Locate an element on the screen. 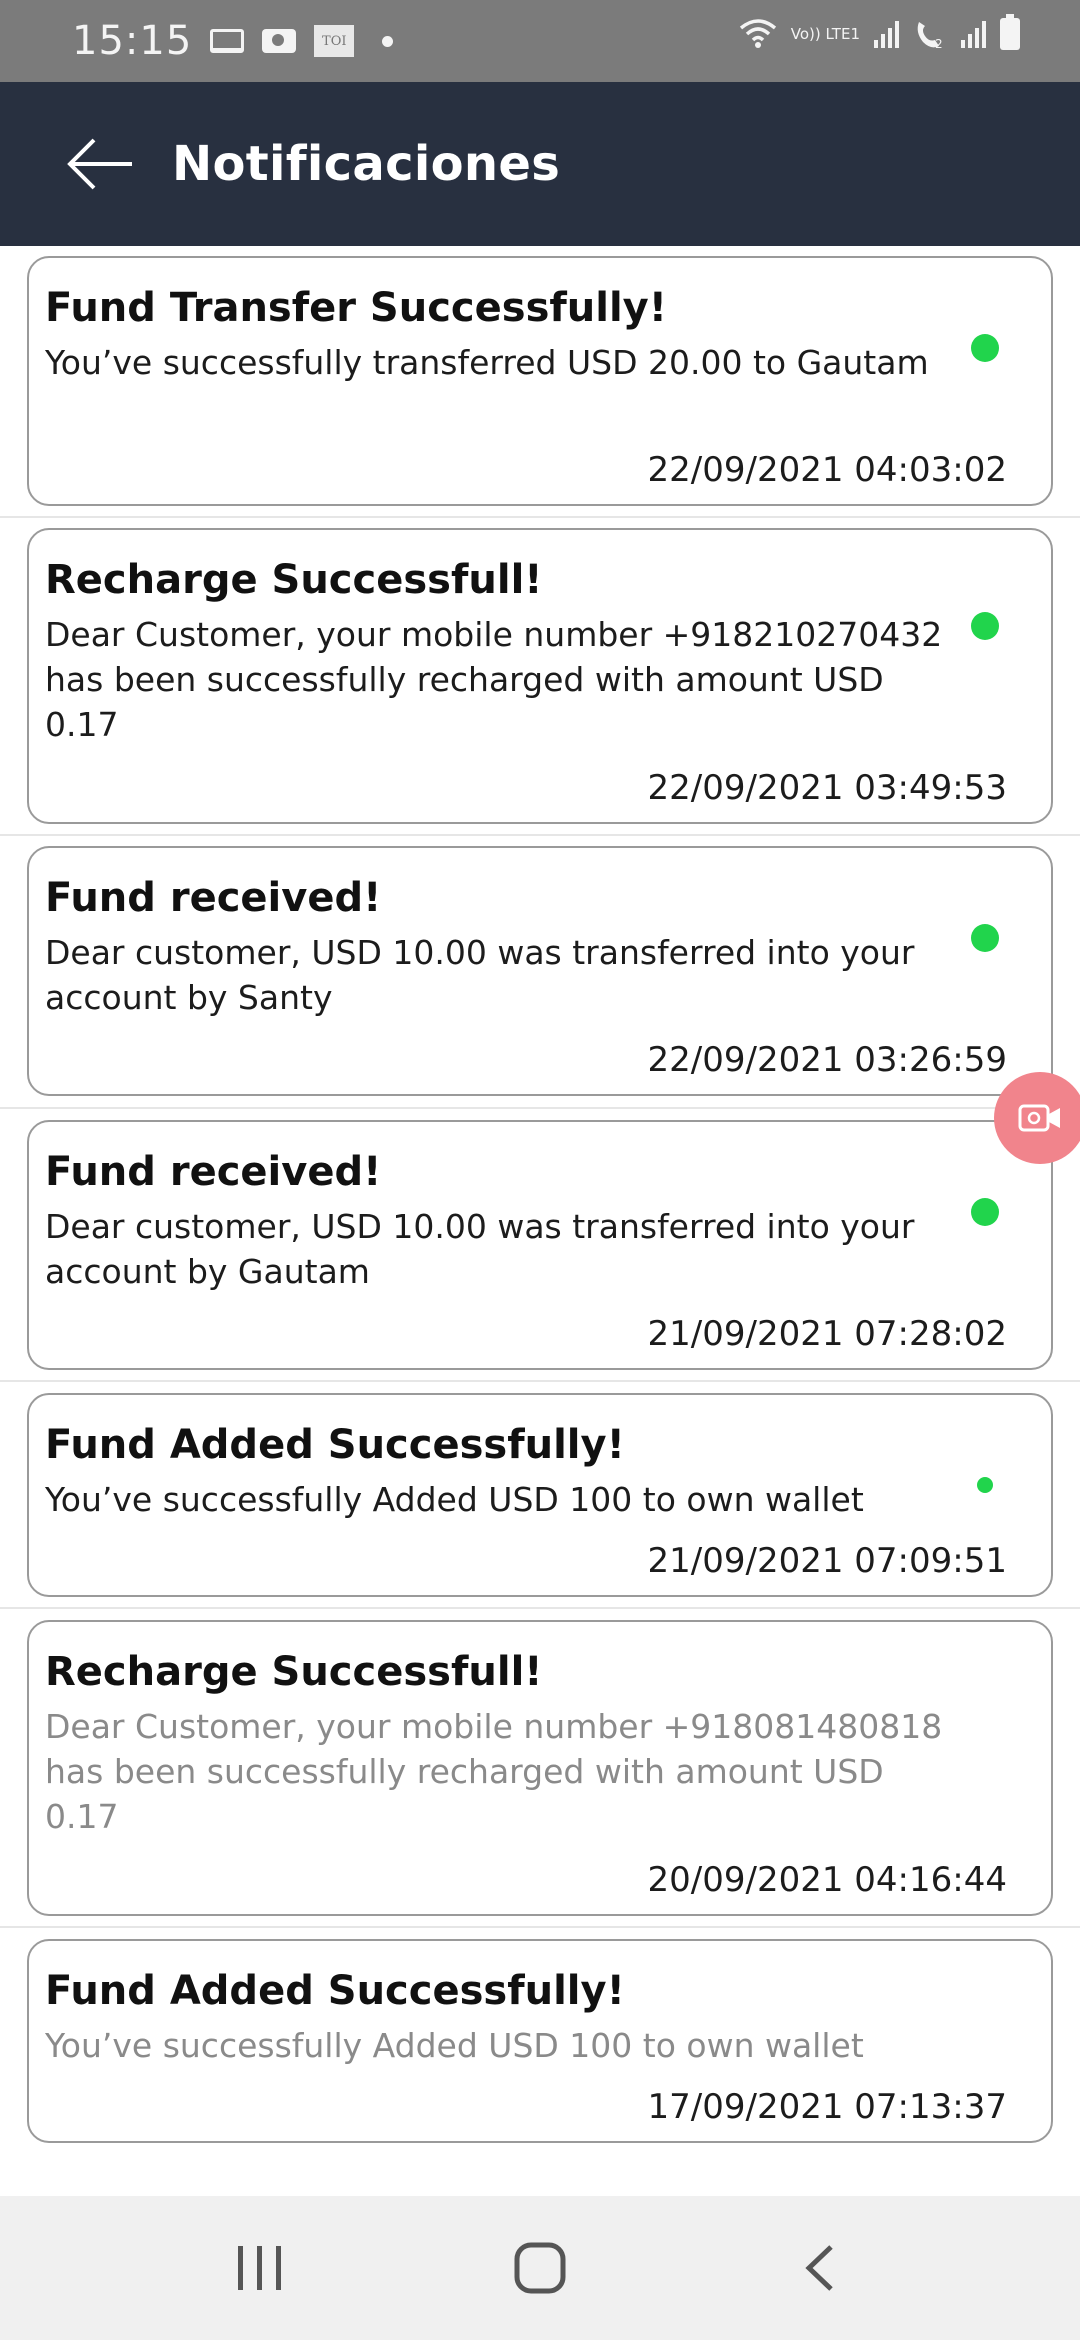 The image size is (1080, 2340). recent-apps-button is located at coordinates (260, 2268).